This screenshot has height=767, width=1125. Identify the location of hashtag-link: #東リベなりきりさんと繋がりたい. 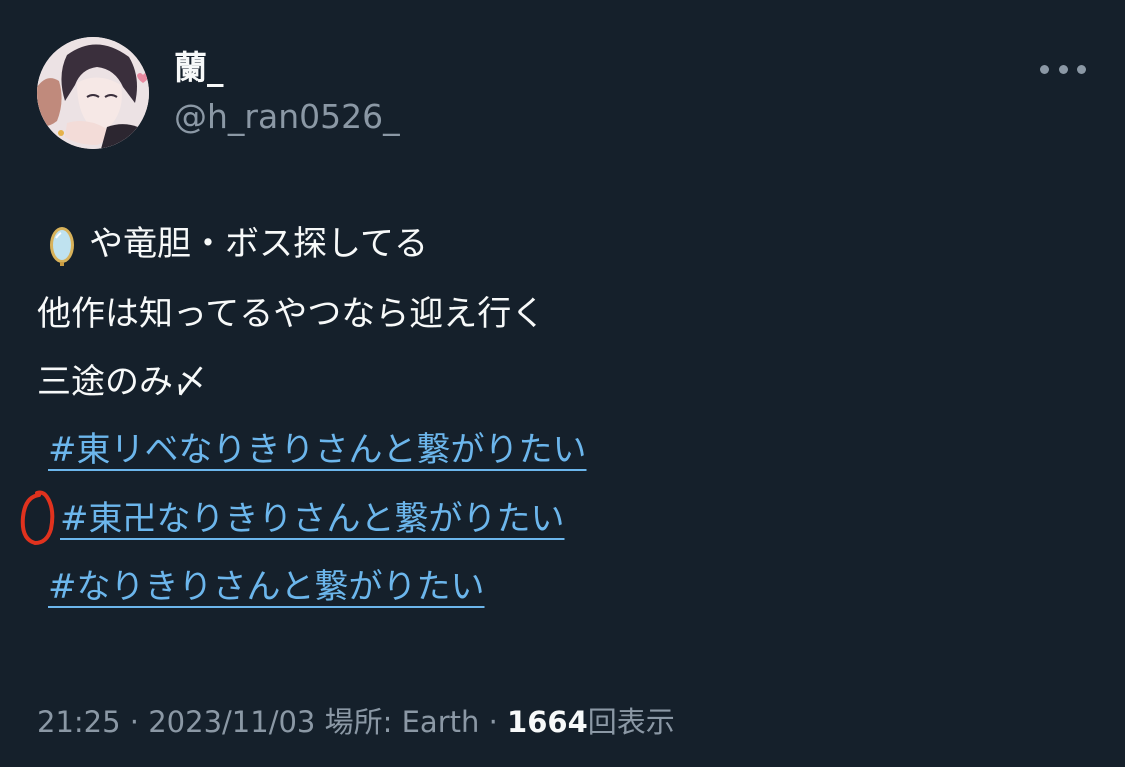
(317, 450).